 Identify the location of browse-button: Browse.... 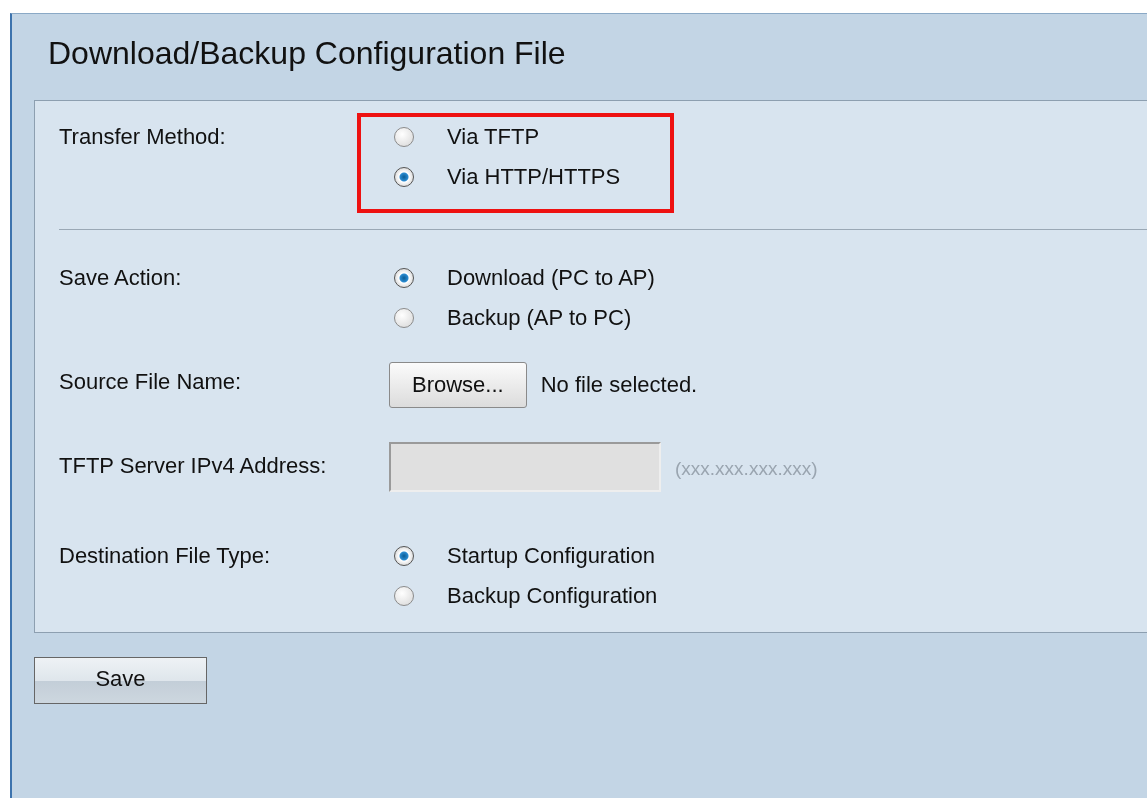
(458, 385).